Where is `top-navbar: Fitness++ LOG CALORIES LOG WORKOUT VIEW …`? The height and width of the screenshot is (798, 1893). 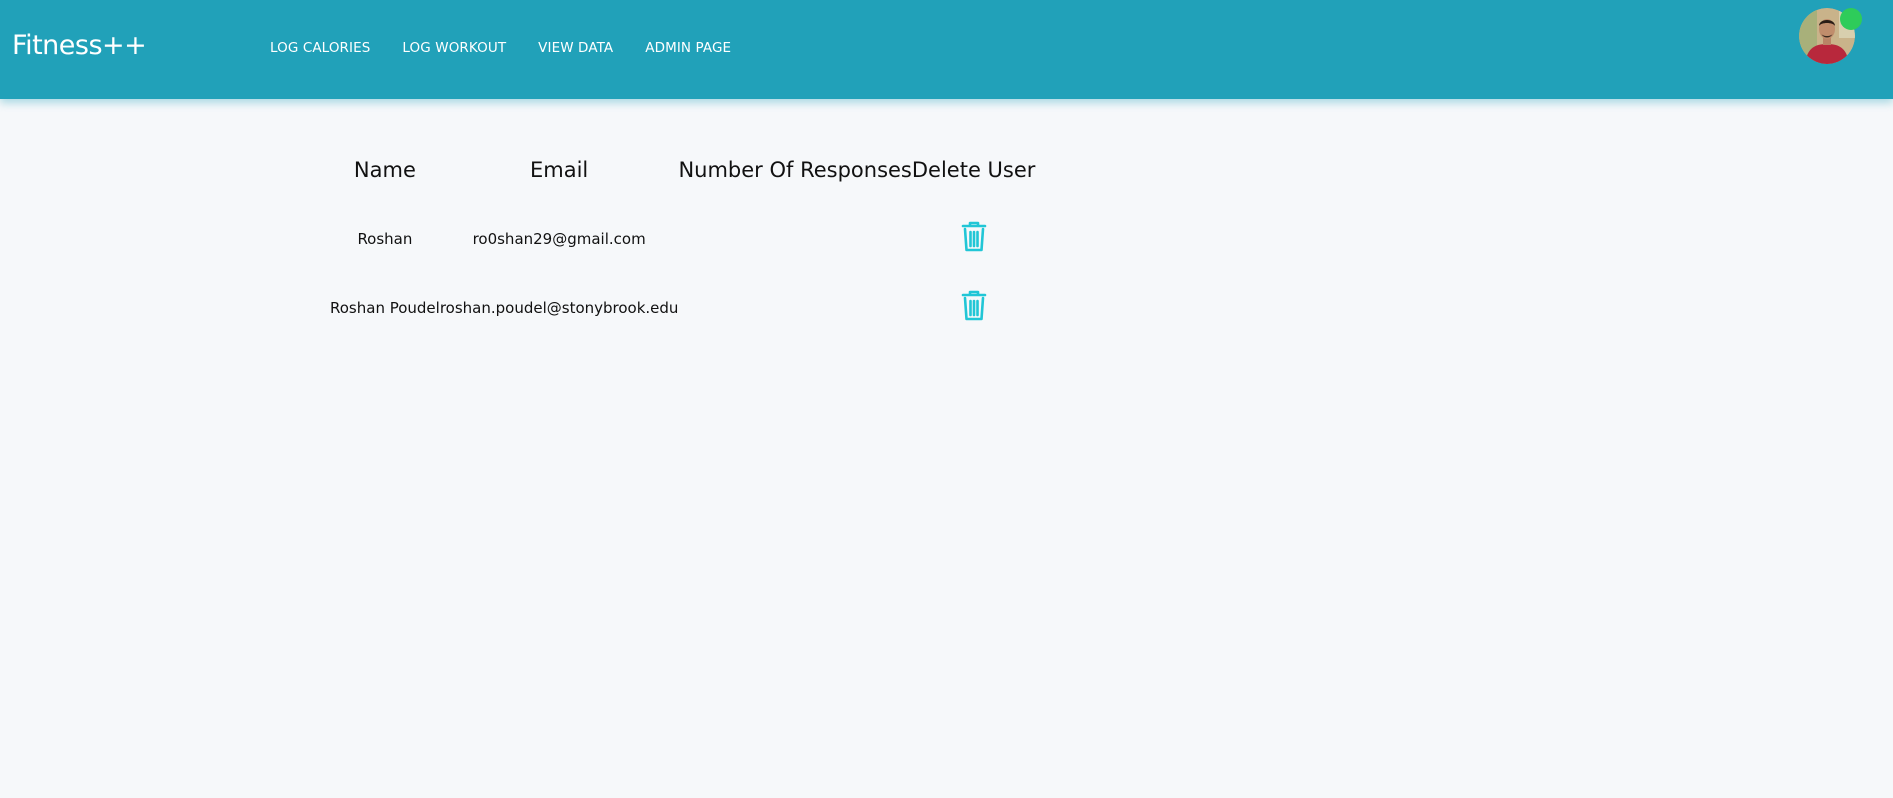
top-navbar: Fitness++ LOG CALORIES LOG WORKOUT VIEW … is located at coordinates (946, 49).